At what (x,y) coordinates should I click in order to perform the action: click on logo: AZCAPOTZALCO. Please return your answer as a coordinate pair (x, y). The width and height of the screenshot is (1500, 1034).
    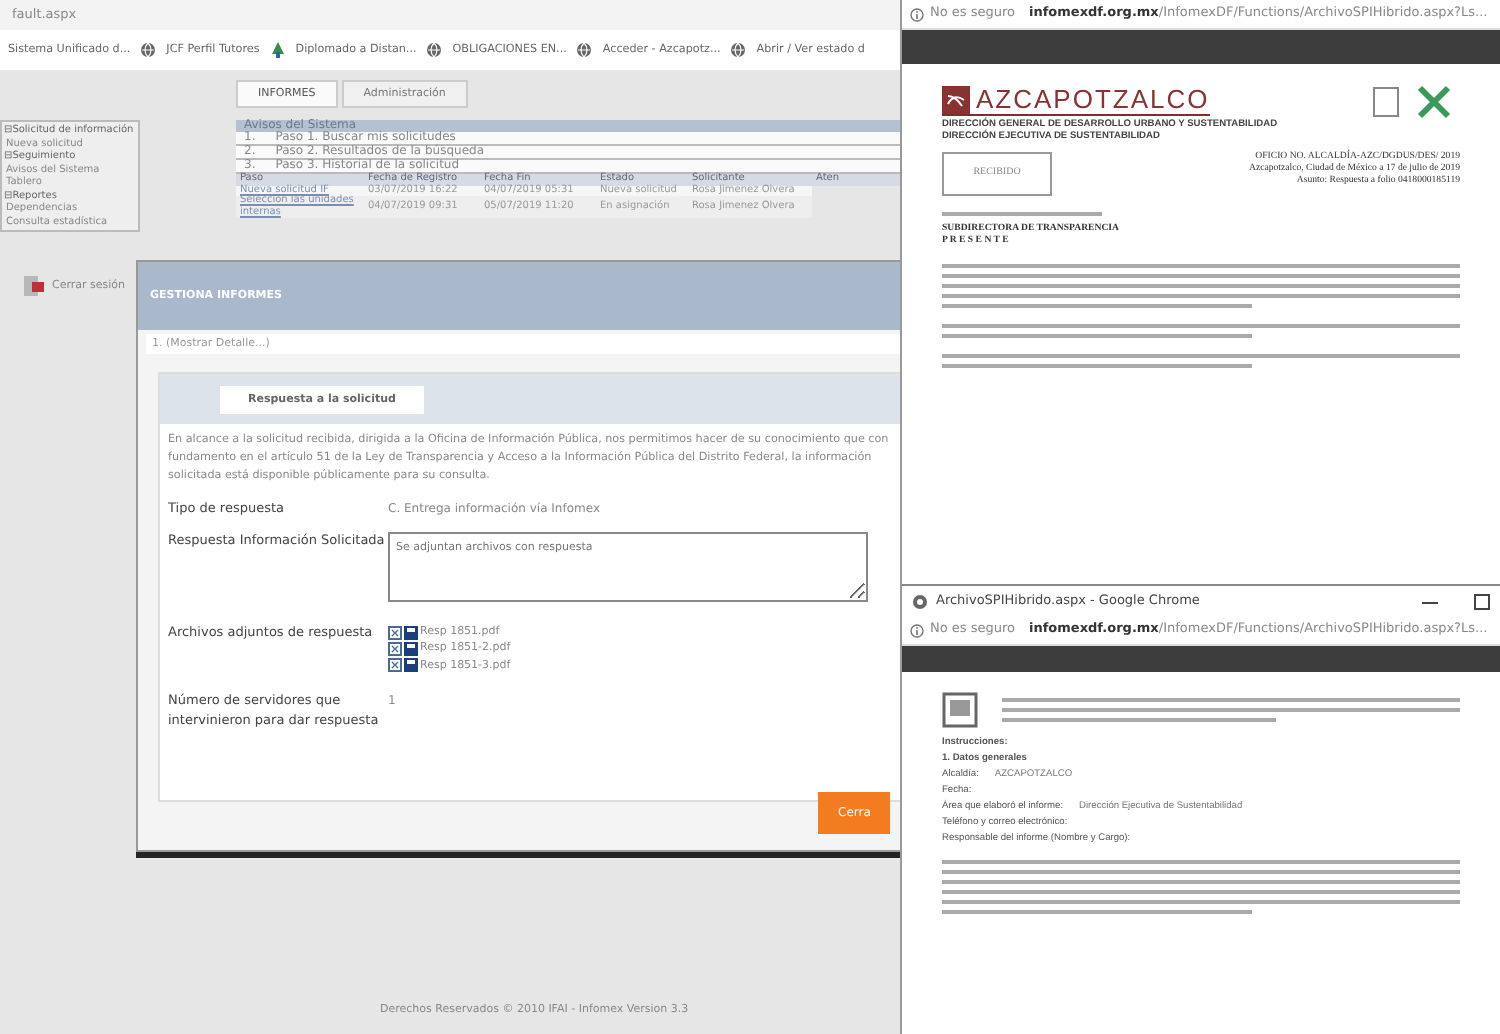
    Looking at the image, I should click on (1076, 100).